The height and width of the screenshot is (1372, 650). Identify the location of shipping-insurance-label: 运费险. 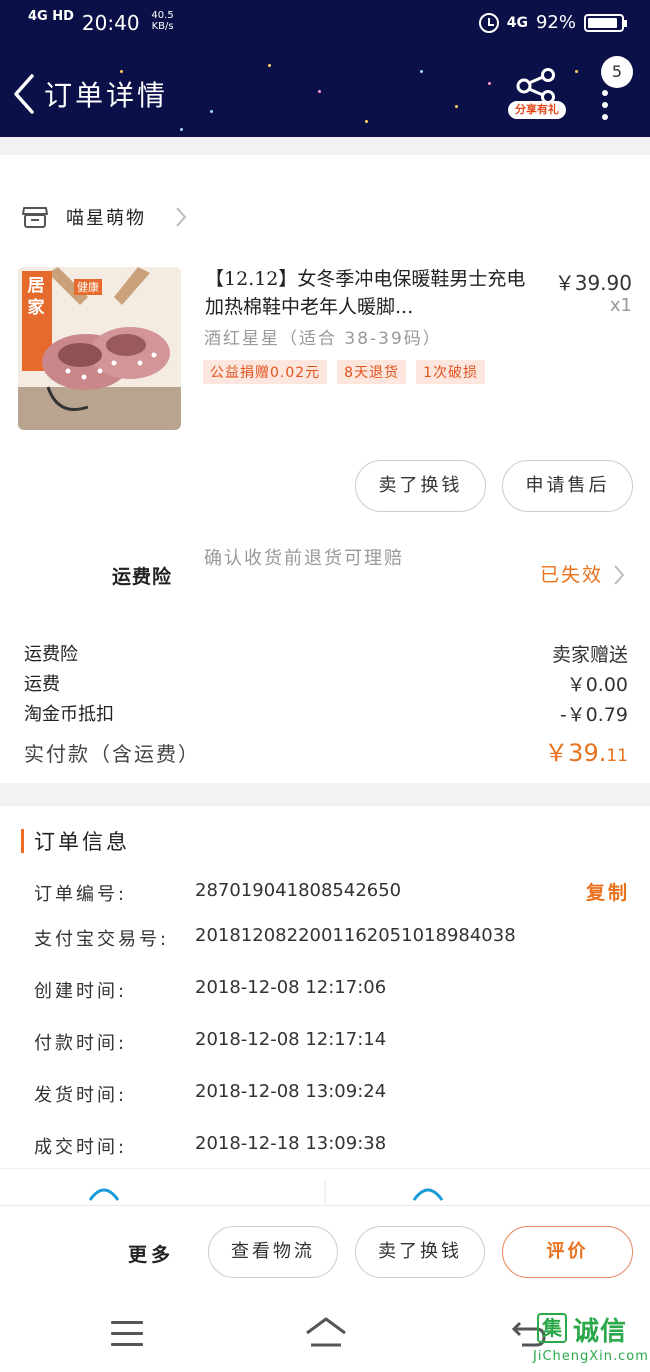
(142, 577).